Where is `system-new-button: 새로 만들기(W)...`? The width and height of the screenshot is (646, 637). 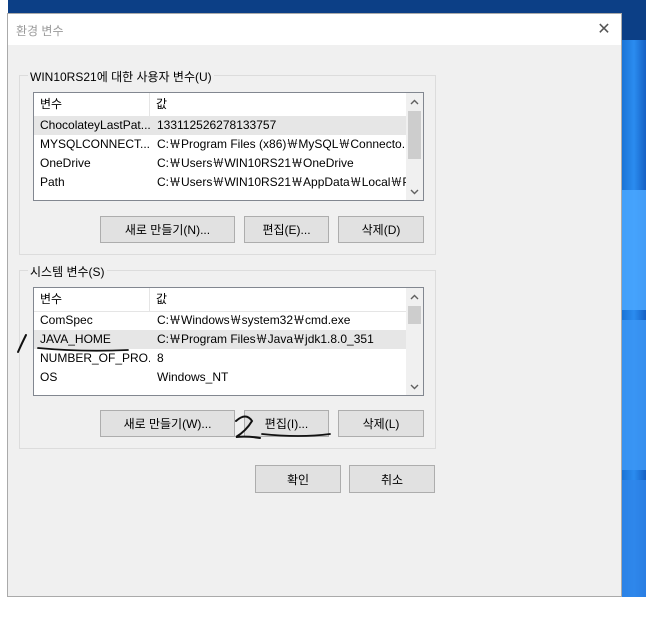
system-new-button: 새로 만들기(W)... is located at coordinates (167, 423).